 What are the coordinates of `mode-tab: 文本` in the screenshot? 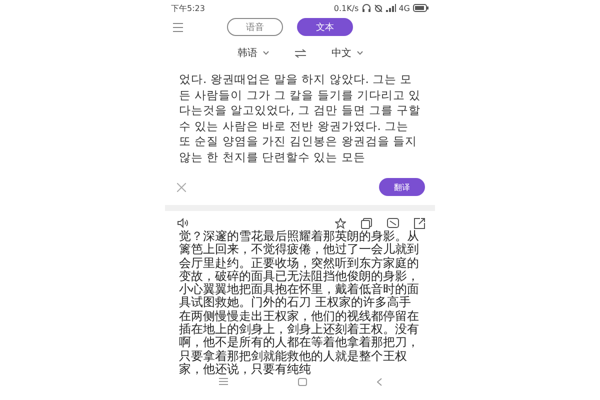 It's located at (325, 27).